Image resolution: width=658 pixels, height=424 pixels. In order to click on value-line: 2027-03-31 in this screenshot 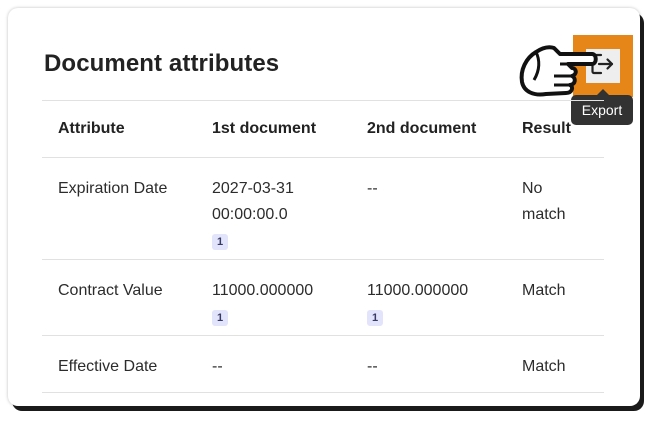, I will do `click(253, 188)`.